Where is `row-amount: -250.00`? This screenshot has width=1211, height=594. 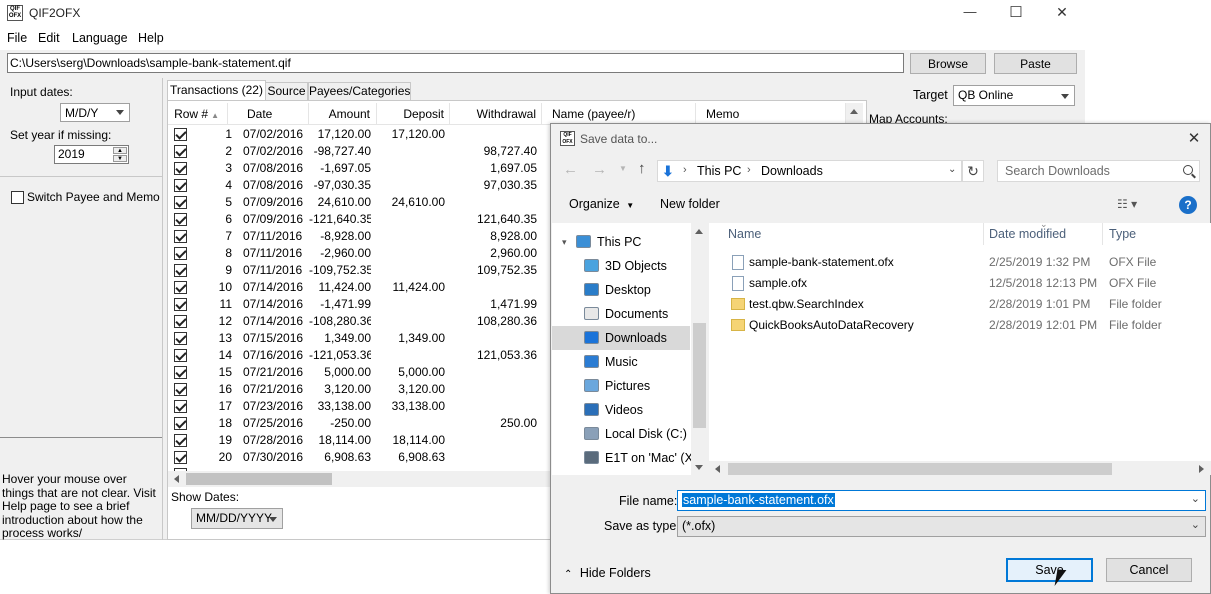
row-amount: -250.00 is located at coordinates (340, 423).